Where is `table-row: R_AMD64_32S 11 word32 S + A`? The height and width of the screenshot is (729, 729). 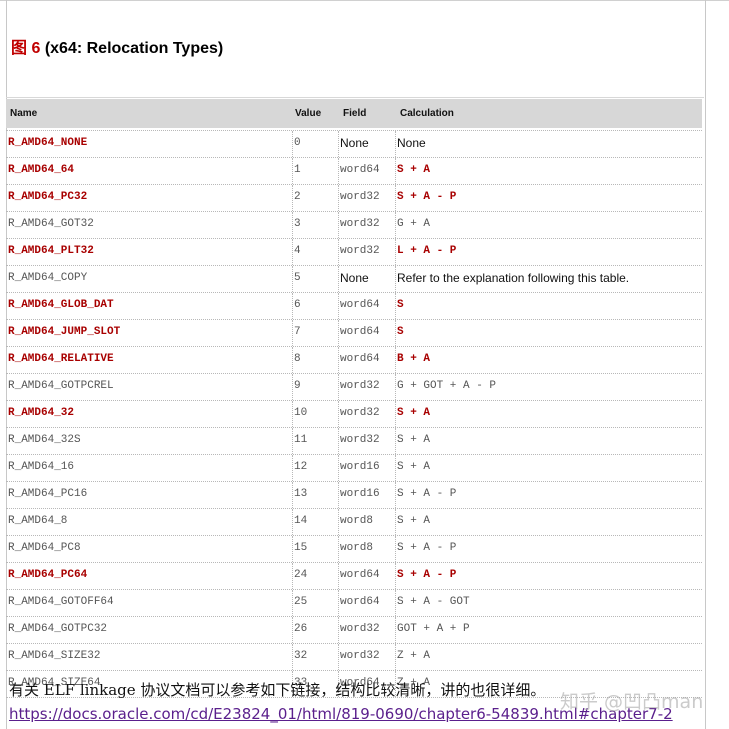
table-row: R_AMD64_32S 11 word32 S + A is located at coordinates (354, 441).